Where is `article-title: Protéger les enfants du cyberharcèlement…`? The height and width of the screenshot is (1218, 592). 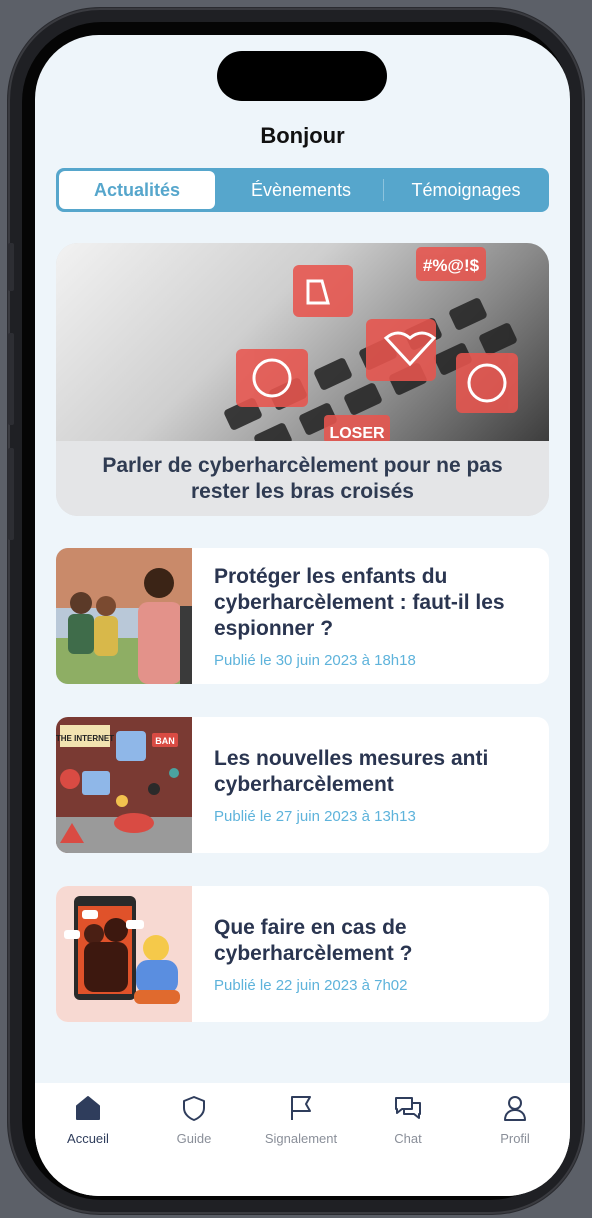 article-title: Protéger les enfants du cyberharcèlement… is located at coordinates (359, 602).